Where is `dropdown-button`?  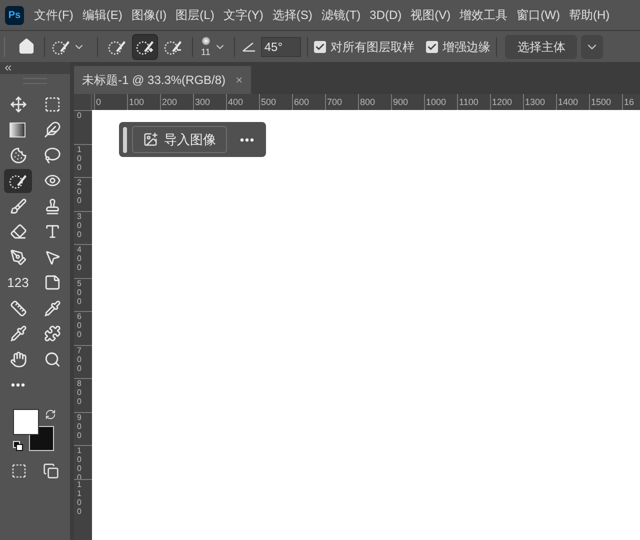 dropdown-button is located at coordinates (592, 46).